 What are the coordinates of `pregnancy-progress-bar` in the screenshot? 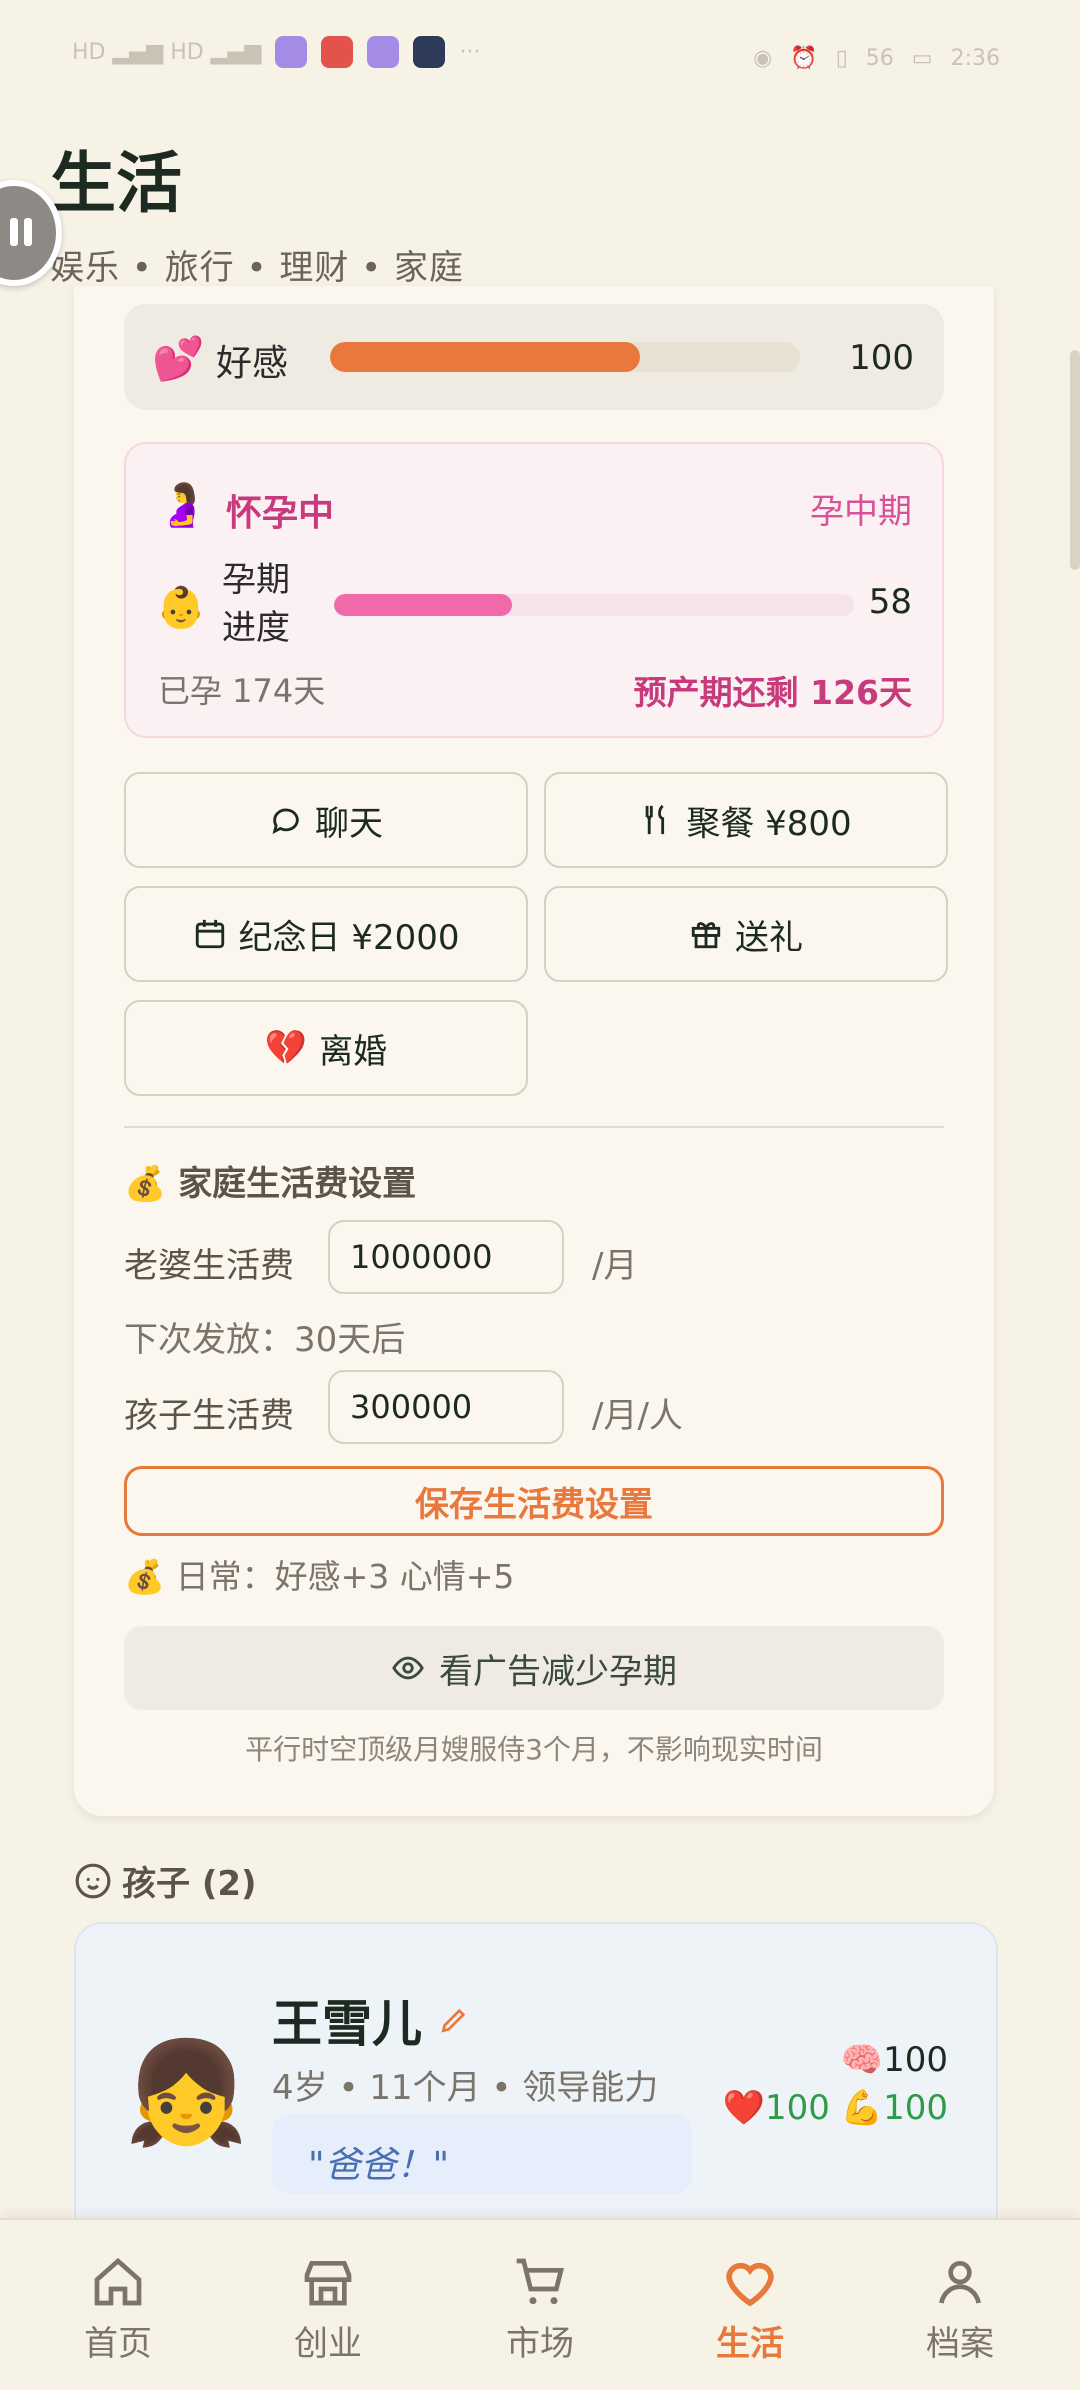 It's located at (594, 605).